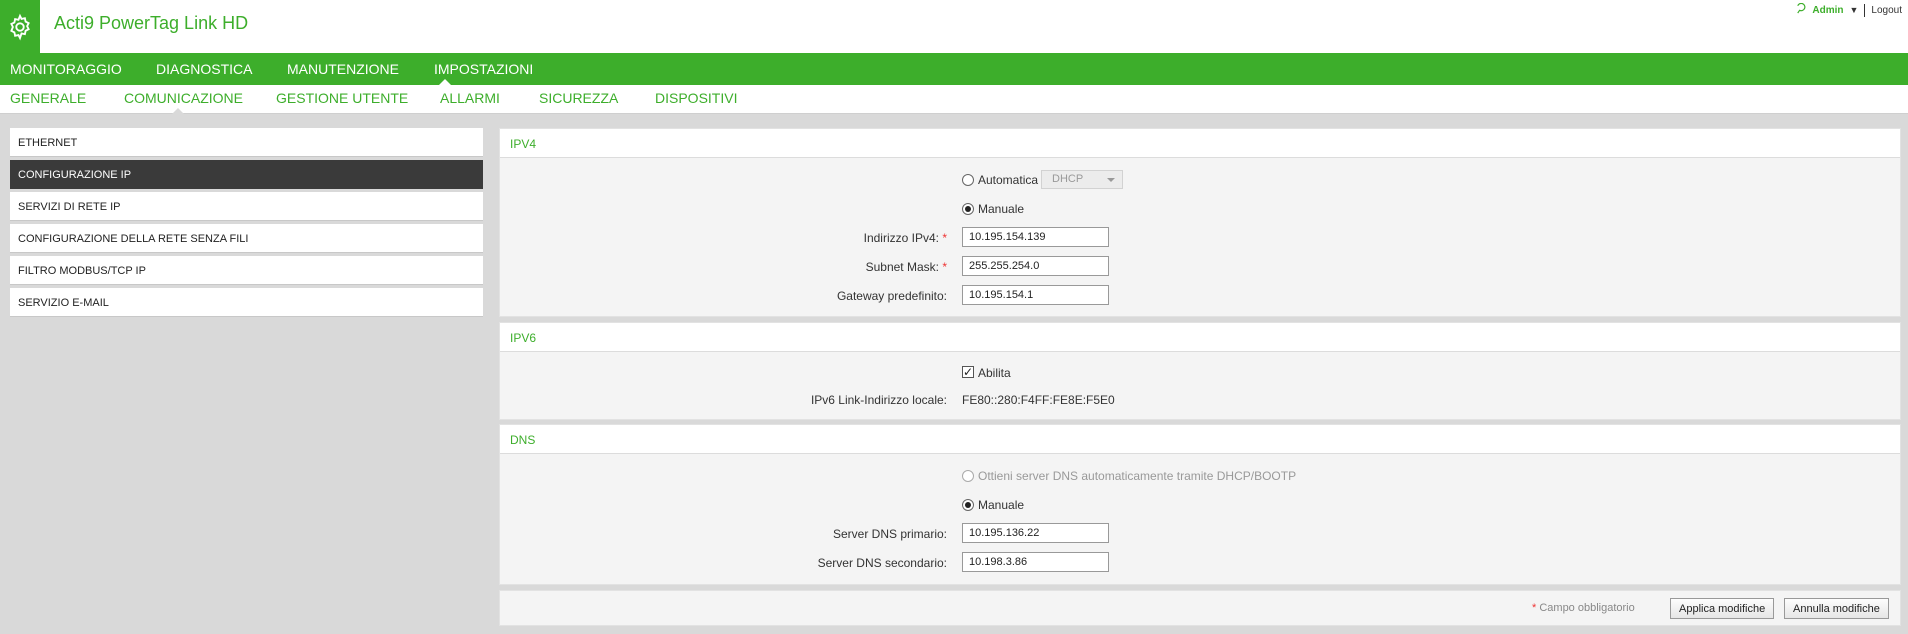 The height and width of the screenshot is (634, 1908). What do you see at coordinates (204, 69) in the screenshot?
I see `main-tab-diagnostica: DIAGNOSTICA` at bounding box center [204, 69].